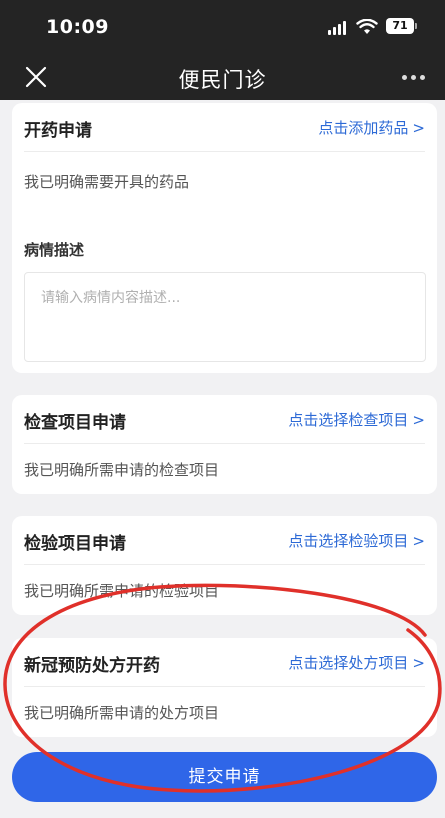  Describe the element at coordinates (348, 420) in the screenshot. I see `select-exam-label: 点击选择检查项目` at that location.